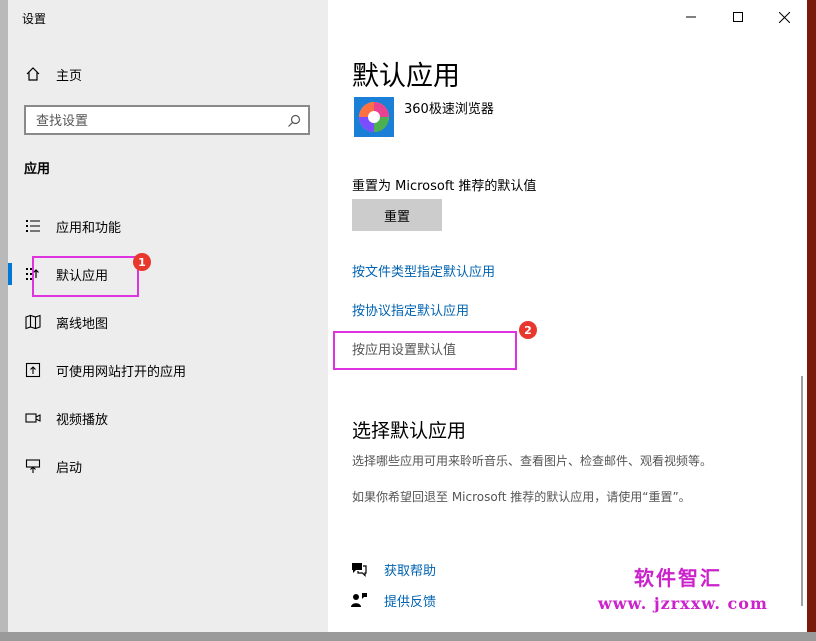 Image resolution: width=816 pixels, height=641 pixels. Describe the element at coordinates (142, 262) in the screenshot. I see `annotation-badge-1: 1` at that location.